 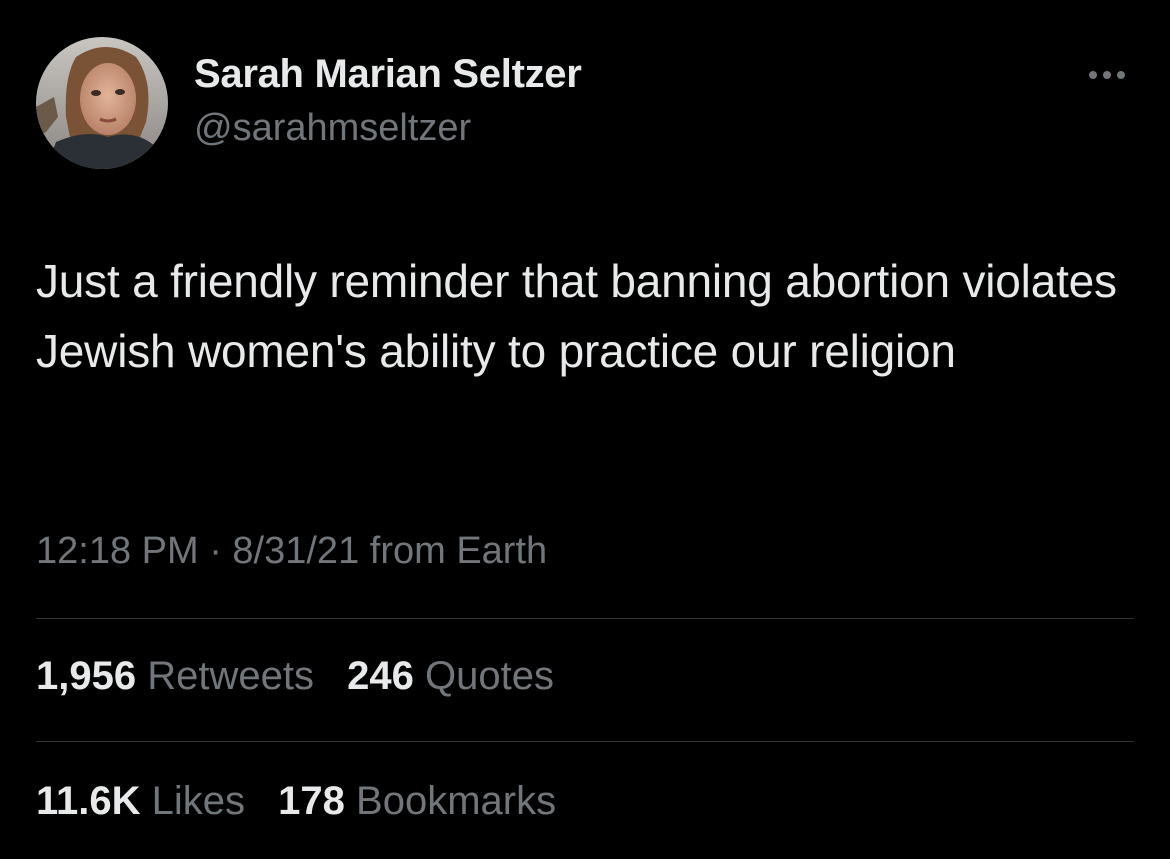 I want to click on more-horizontal-icon, so click(x=1107, y=75).